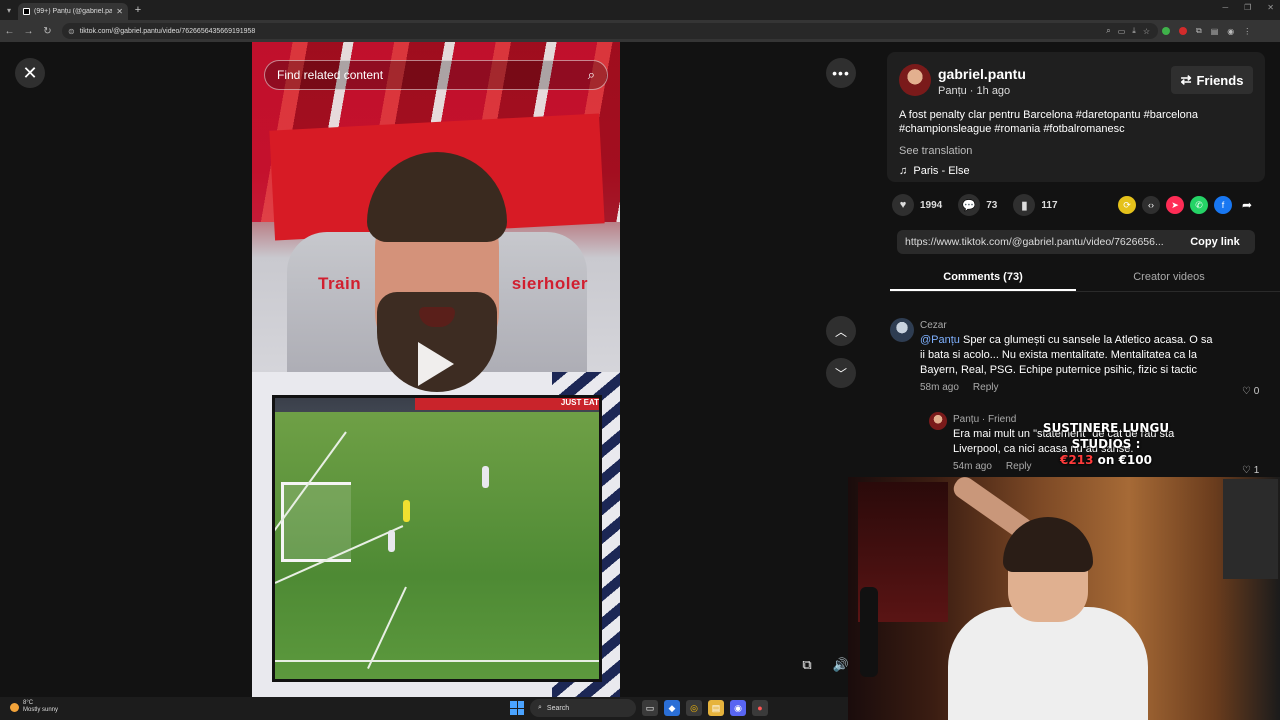 The width and height of the screenshot is (1280, 720). I want to click on sidebar-icon: ▤, so click(1215, 31).